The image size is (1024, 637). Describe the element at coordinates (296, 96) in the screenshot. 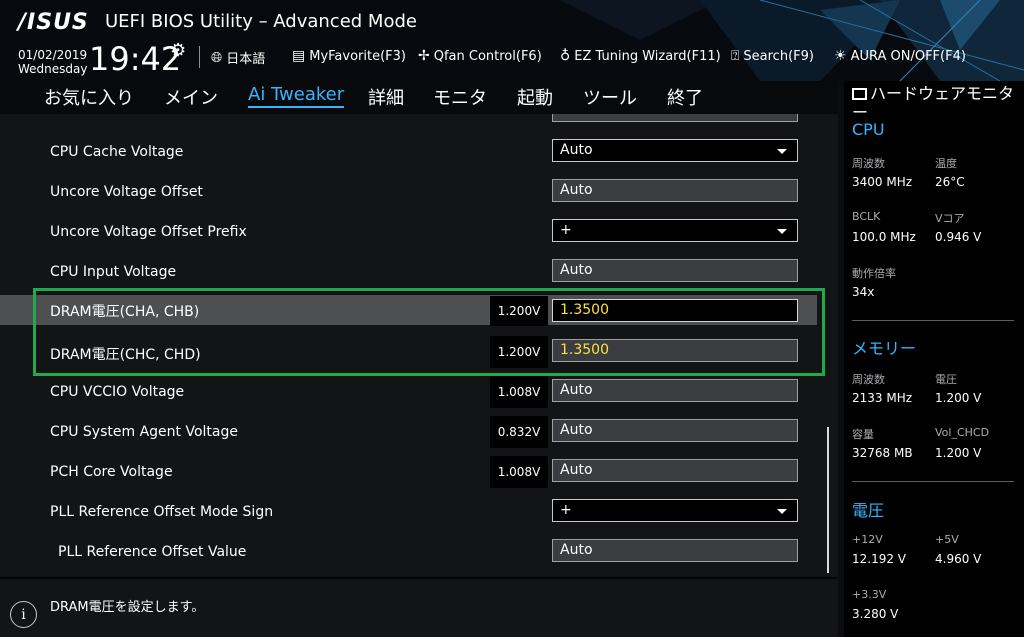

I see `tab-ai-tweaker: Ai Tweaker` at that location.